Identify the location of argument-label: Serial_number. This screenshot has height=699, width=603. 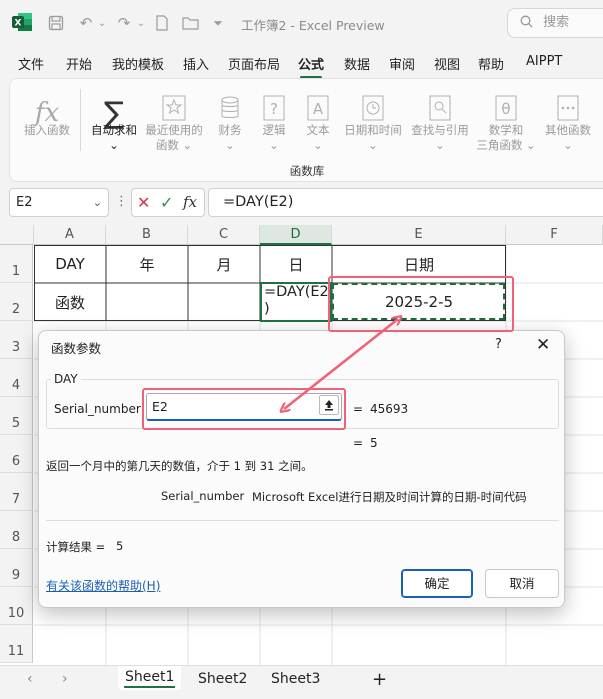
(97, 409).